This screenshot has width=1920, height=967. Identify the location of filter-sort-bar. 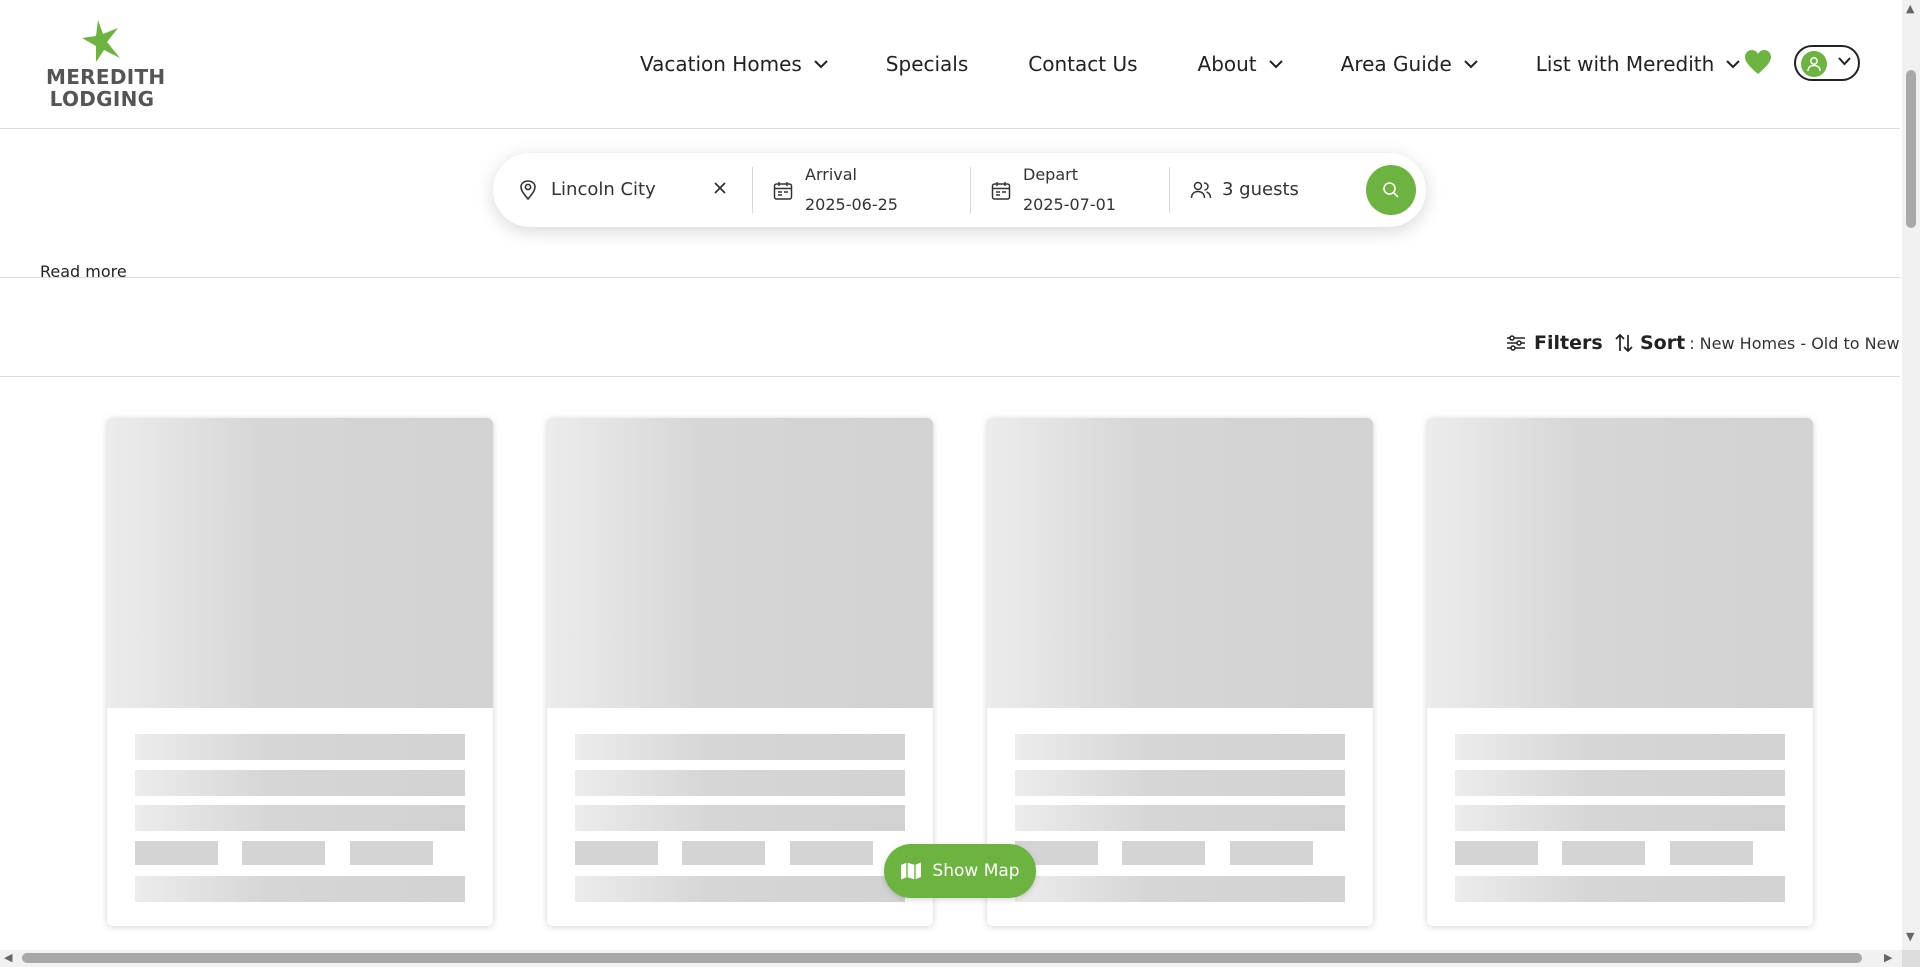
(950, 327).